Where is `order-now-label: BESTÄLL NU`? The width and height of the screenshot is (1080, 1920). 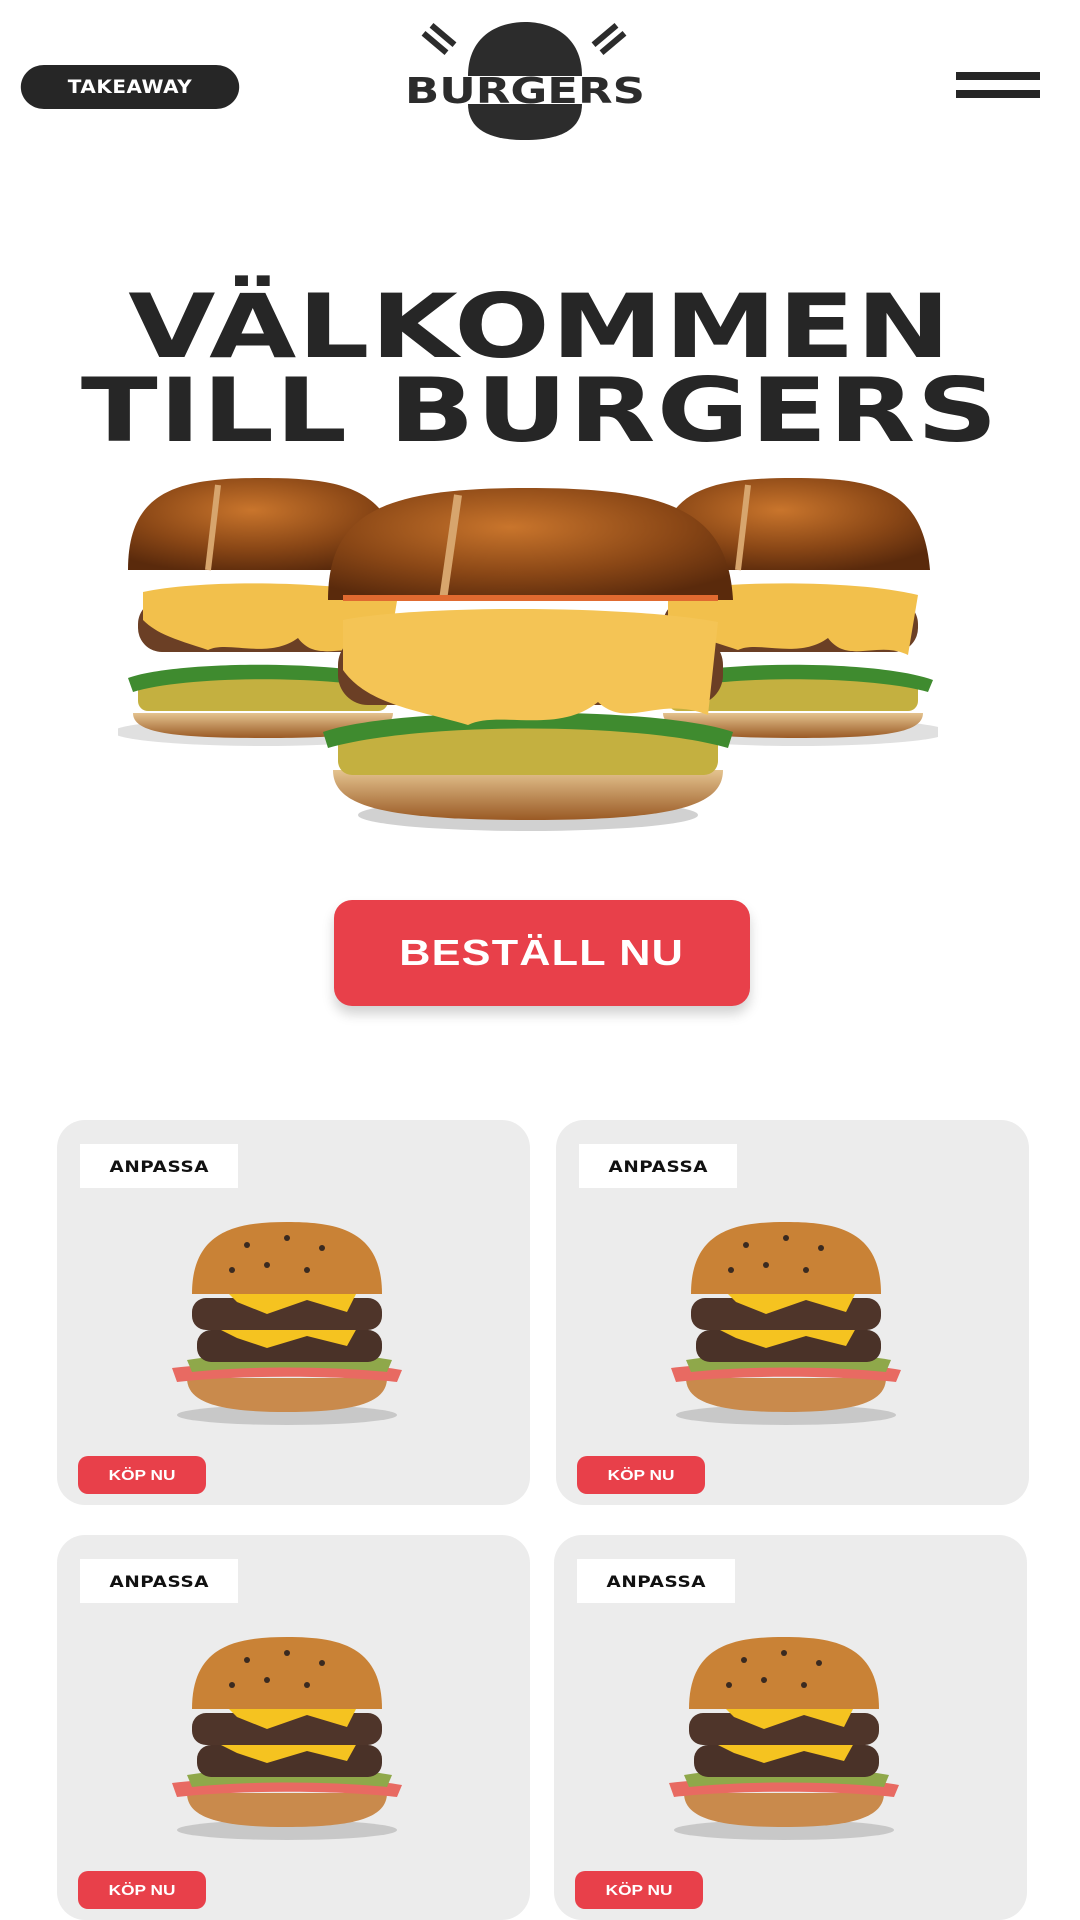
order-now-label: BESTÄLL NU is located at coordinates (542, 952).